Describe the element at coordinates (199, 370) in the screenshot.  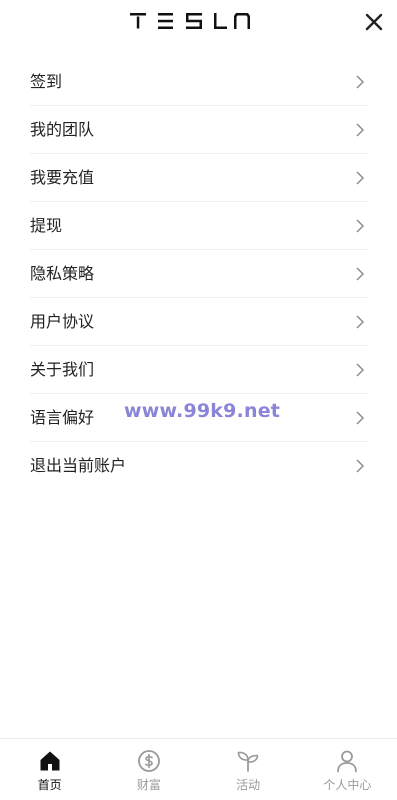
I see `menu-item-about-us: 关于我们` at that location.